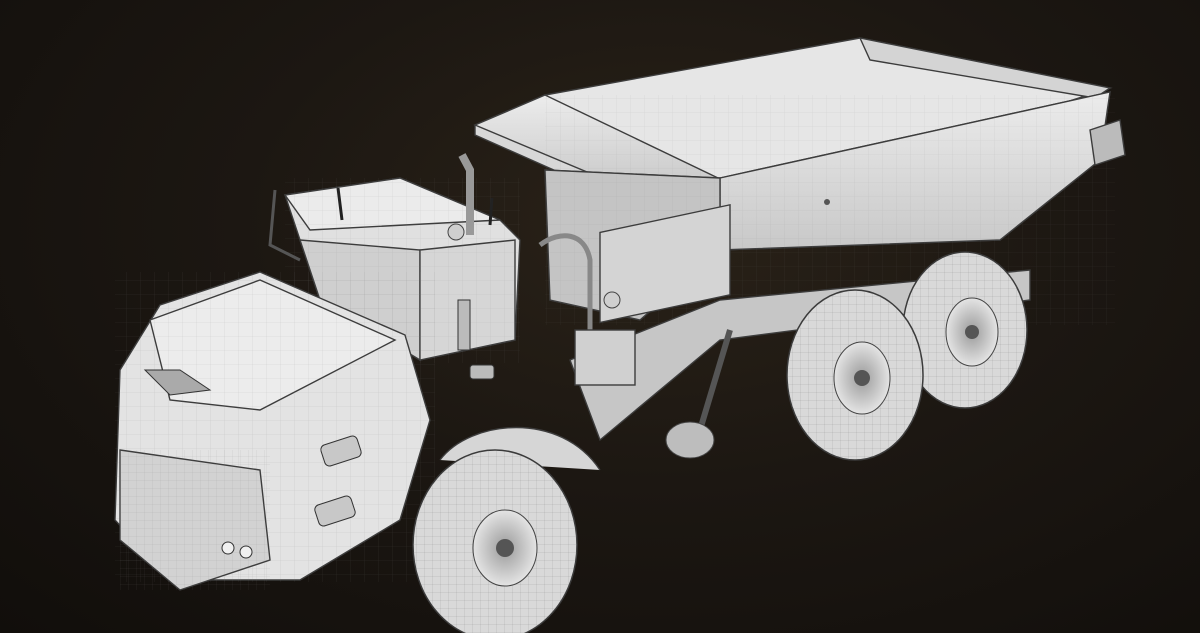 The image size is (1200, 633). What do you see at coordinates (506, 529) in the screenshot?
I see `front-wheel` at bounding box center [506, 529].